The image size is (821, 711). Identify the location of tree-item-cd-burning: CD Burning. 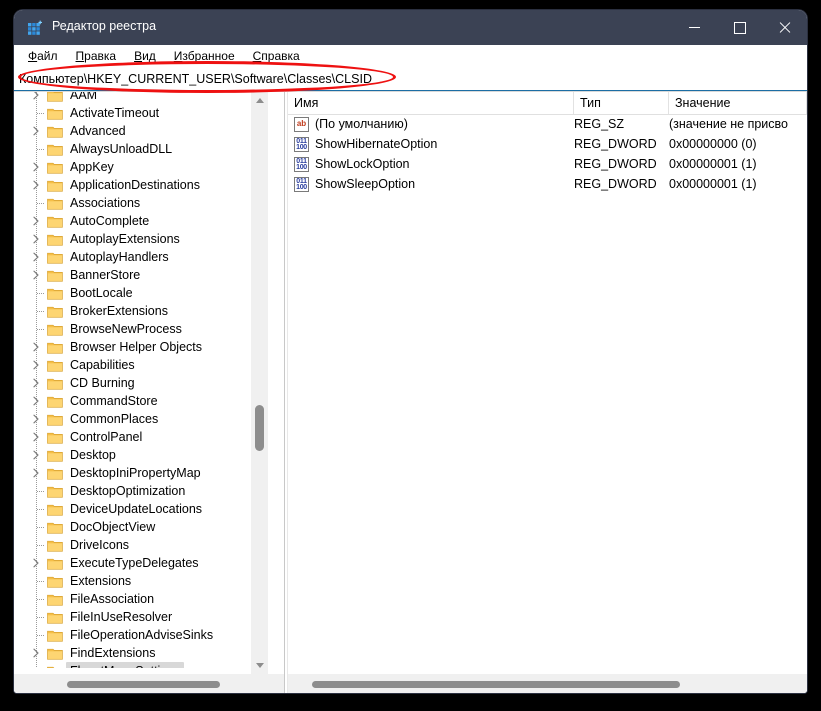
(141, 383).